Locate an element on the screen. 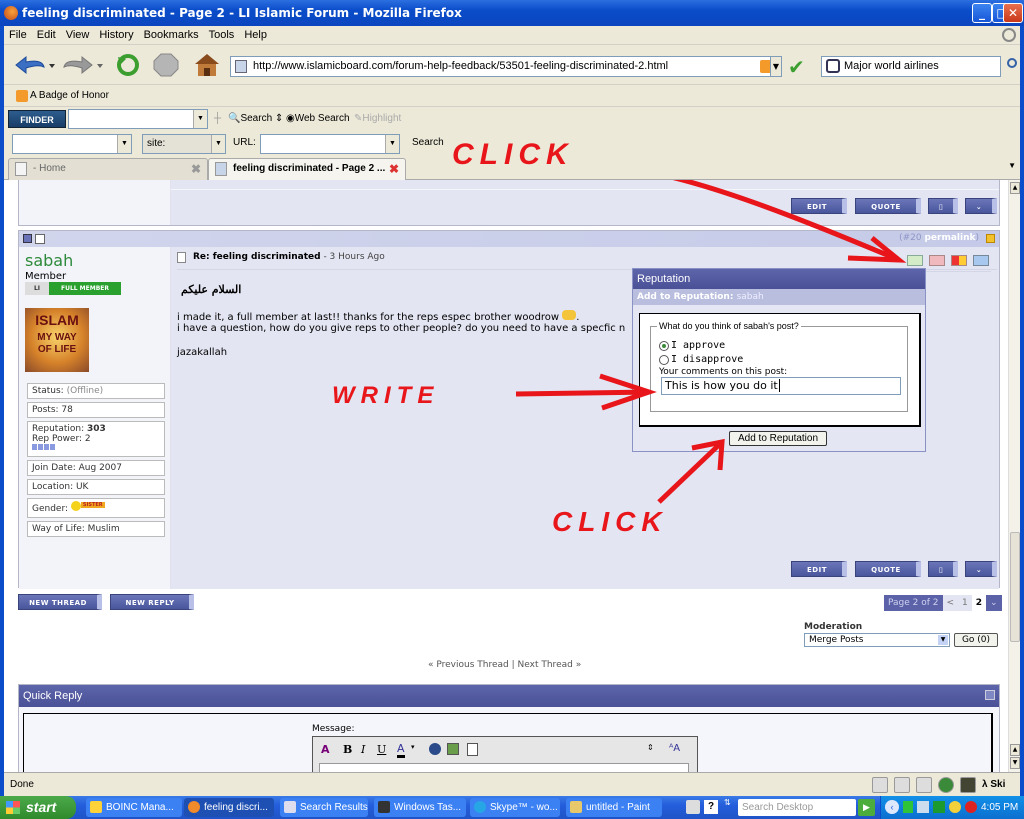 This screenshot has height=819, width=1024. italic-icon: I is located at coordinates (363, 749).